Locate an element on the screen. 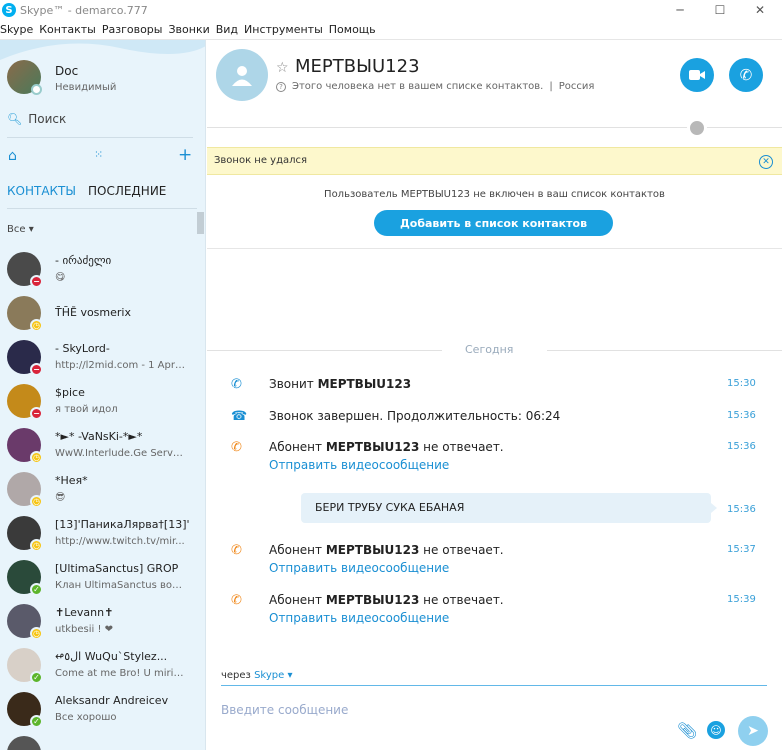 This screenshot has height=750, width=782. contact-item: ◷ ✝Levann✝ utkbesii ! ❤ is located at coordinates (98, 622).